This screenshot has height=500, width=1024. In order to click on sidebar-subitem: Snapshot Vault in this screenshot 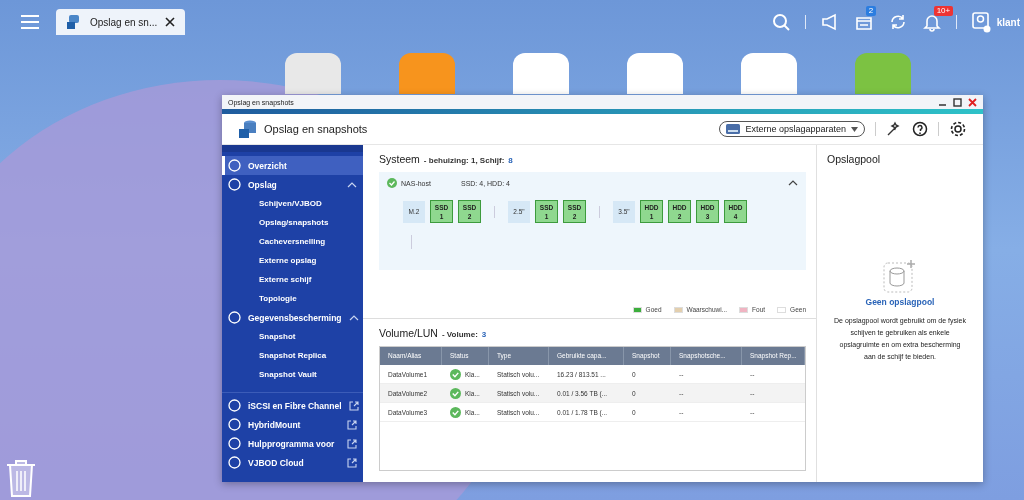, I will do `click(292, 374)`.